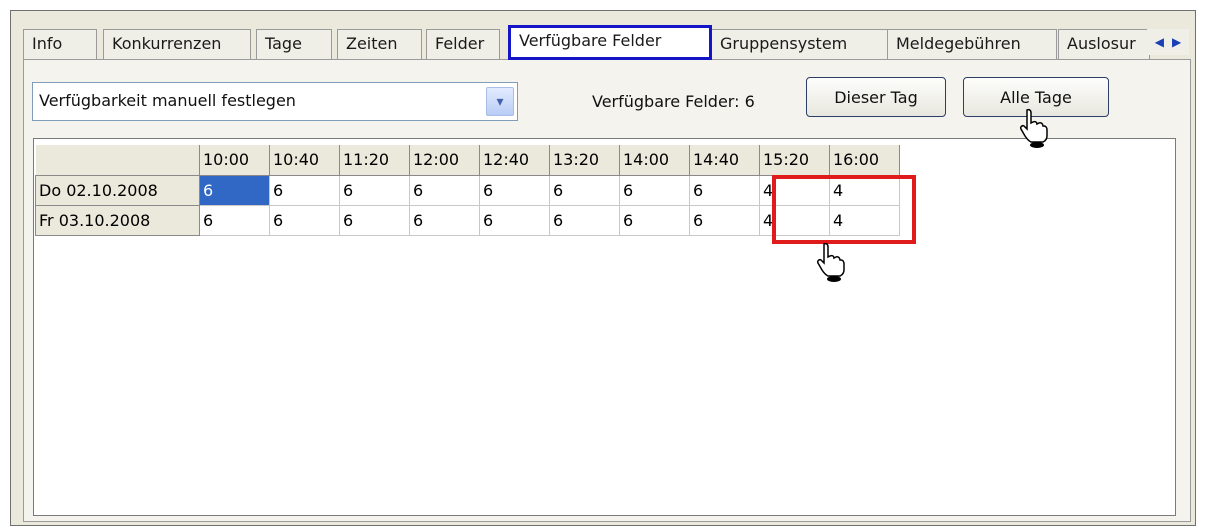  Describe the element at coordinates (463, 44) in the screenshot. I see `tab-felder: Felder` at that location.